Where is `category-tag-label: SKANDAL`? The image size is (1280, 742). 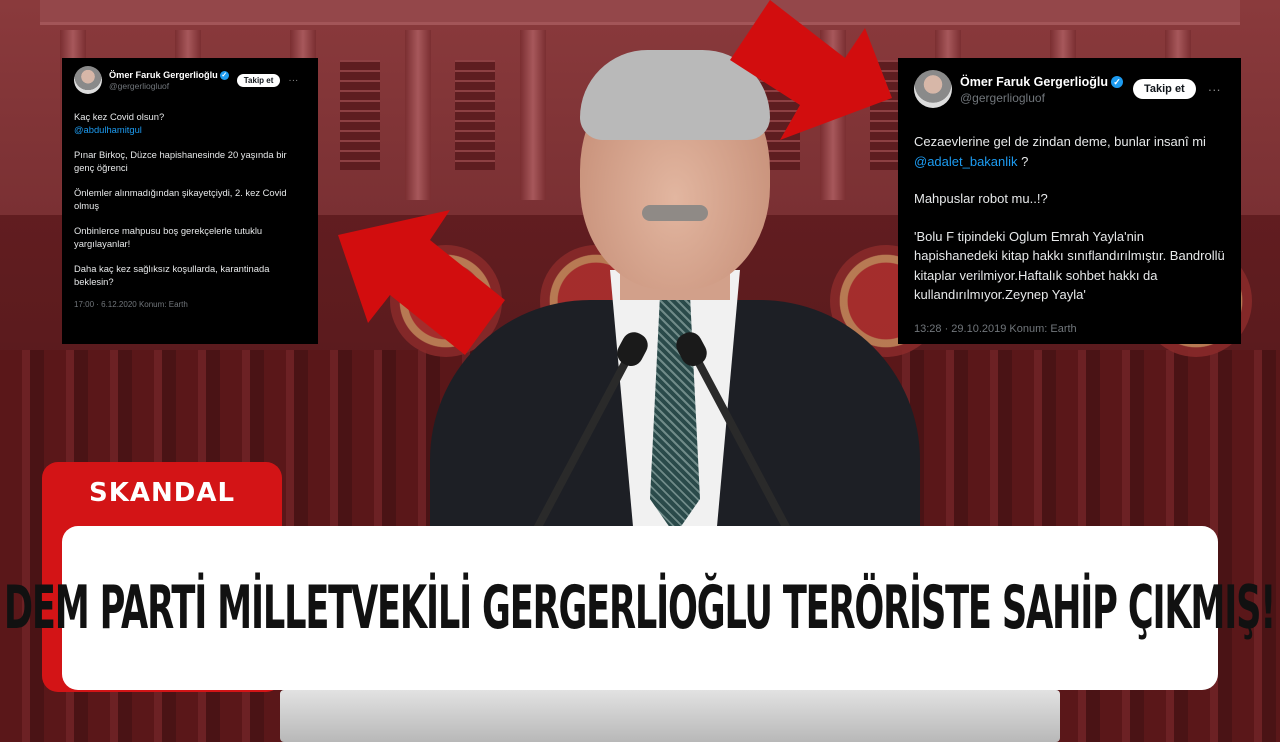
category-tag-label: SKANDAL is located at coordinates (162, 493).